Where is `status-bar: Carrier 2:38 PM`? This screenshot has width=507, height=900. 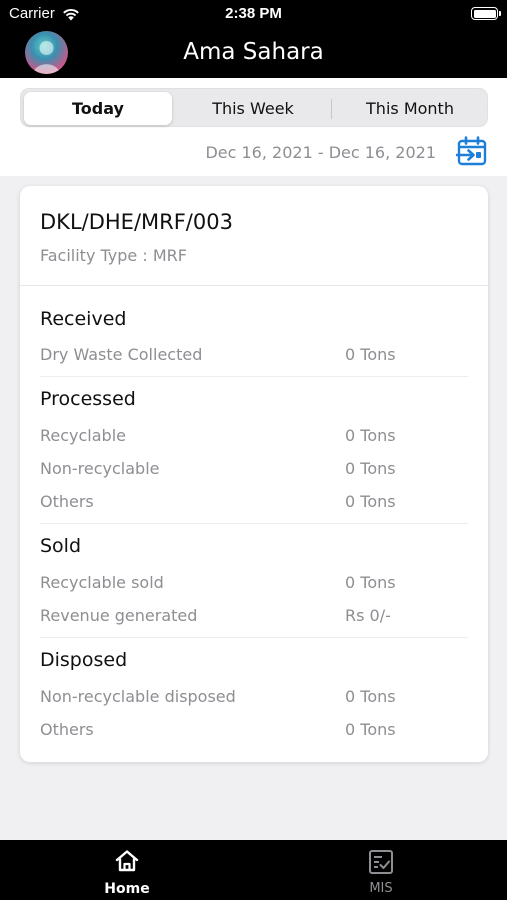
status-bar: Carrier 2:38 PM is located at coordinates (253, 14).